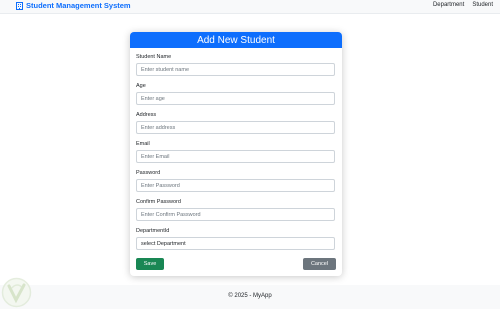  I want to click on field-age: Age, so click(236, 94).